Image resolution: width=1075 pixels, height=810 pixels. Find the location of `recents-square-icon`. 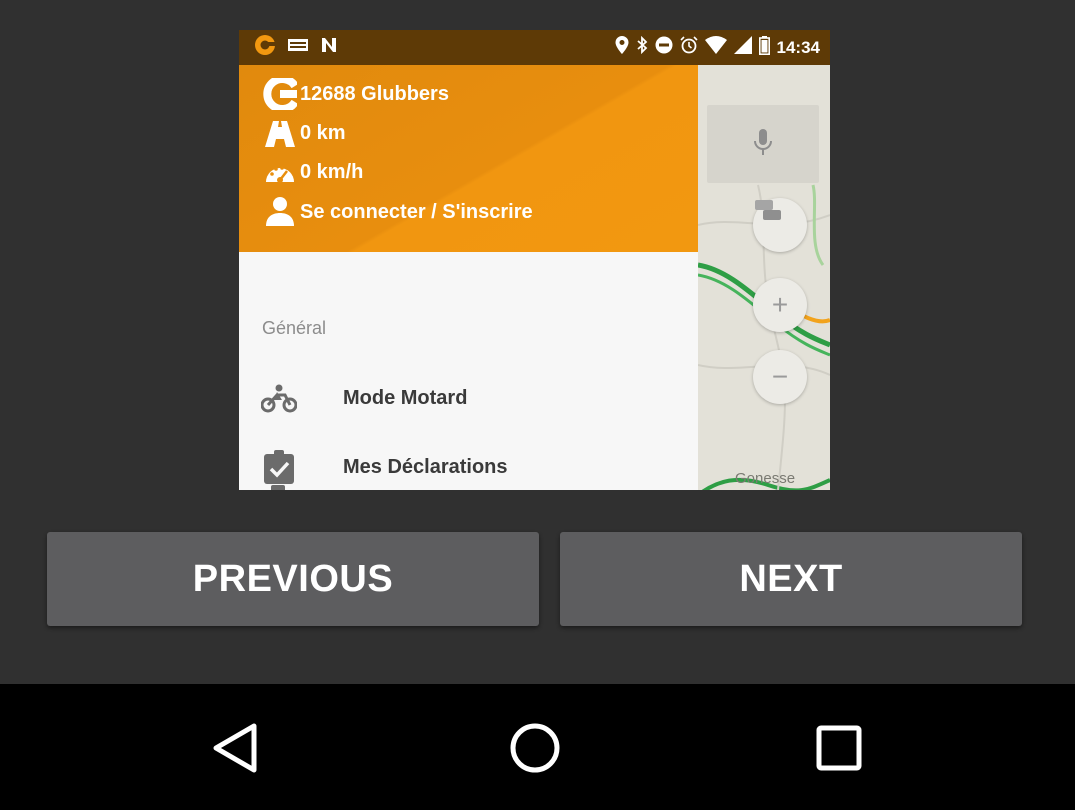

recents-square-icon is located at coordinates (839, 750).